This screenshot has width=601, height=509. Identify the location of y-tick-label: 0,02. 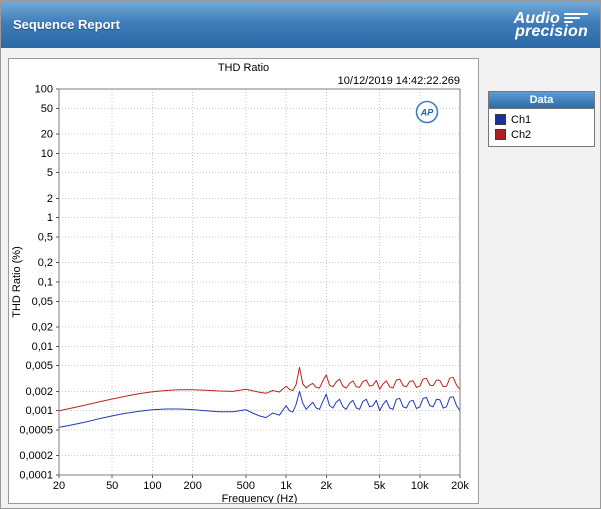
(42, 327).